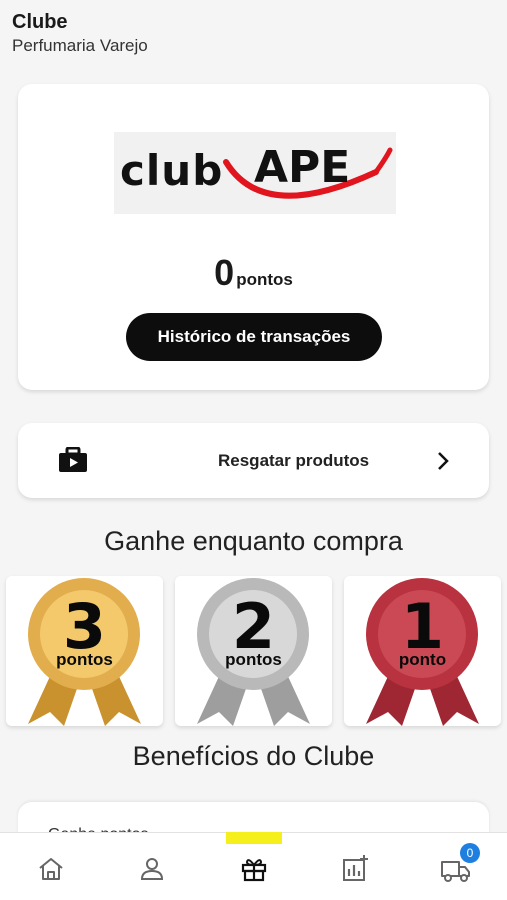 This screenshot has height=900, width=507. What do you see at coordinates (264, 279) in the screenshot?
I see `points-unit: pontos` at bounding box center [264, 279].